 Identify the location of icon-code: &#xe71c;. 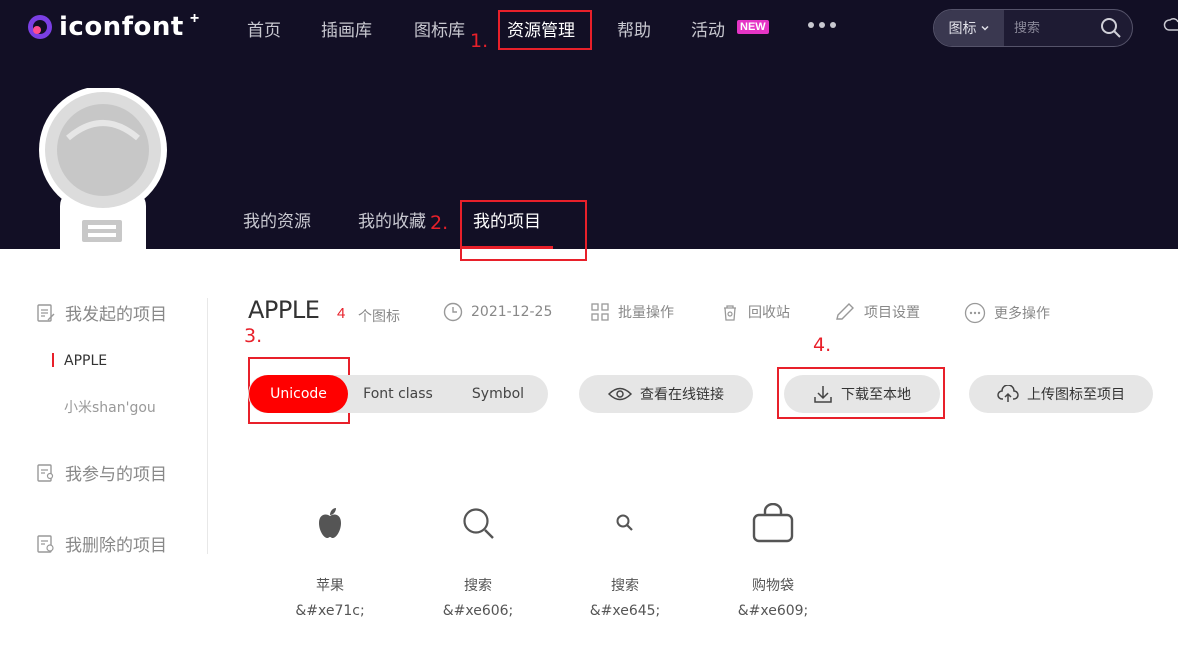
(330, 611).